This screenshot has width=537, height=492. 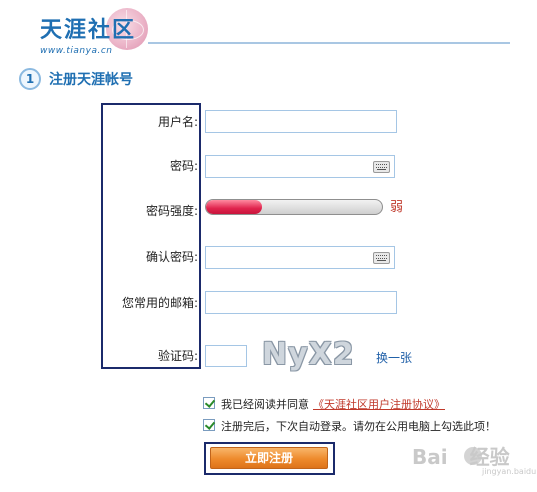 I want to click on email-input, so click(x=301, y=302).